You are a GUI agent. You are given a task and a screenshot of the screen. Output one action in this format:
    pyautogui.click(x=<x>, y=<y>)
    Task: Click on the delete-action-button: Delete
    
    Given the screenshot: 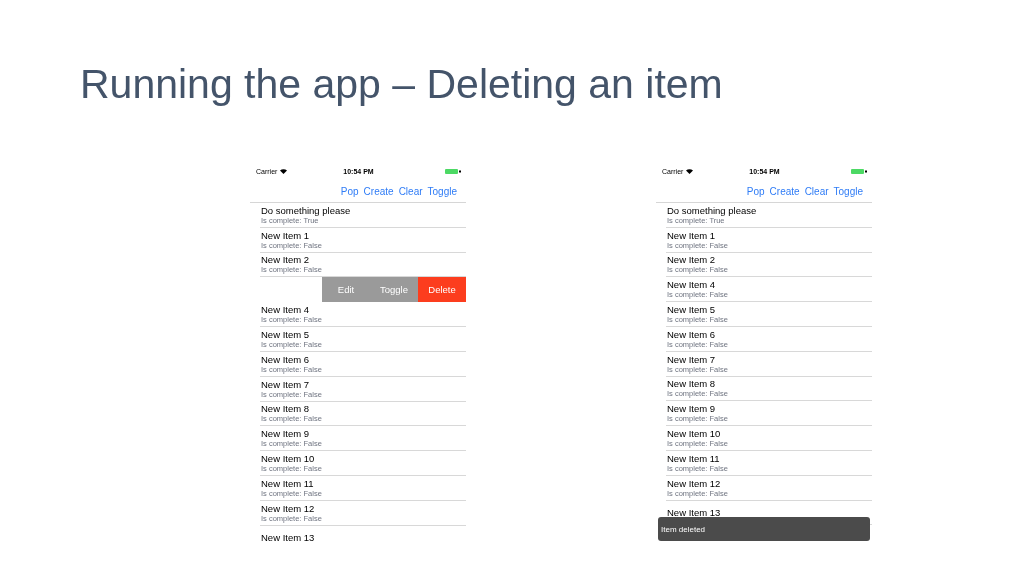 What is the action you would take?
    pyautogui.click(x=442, y=290)
    